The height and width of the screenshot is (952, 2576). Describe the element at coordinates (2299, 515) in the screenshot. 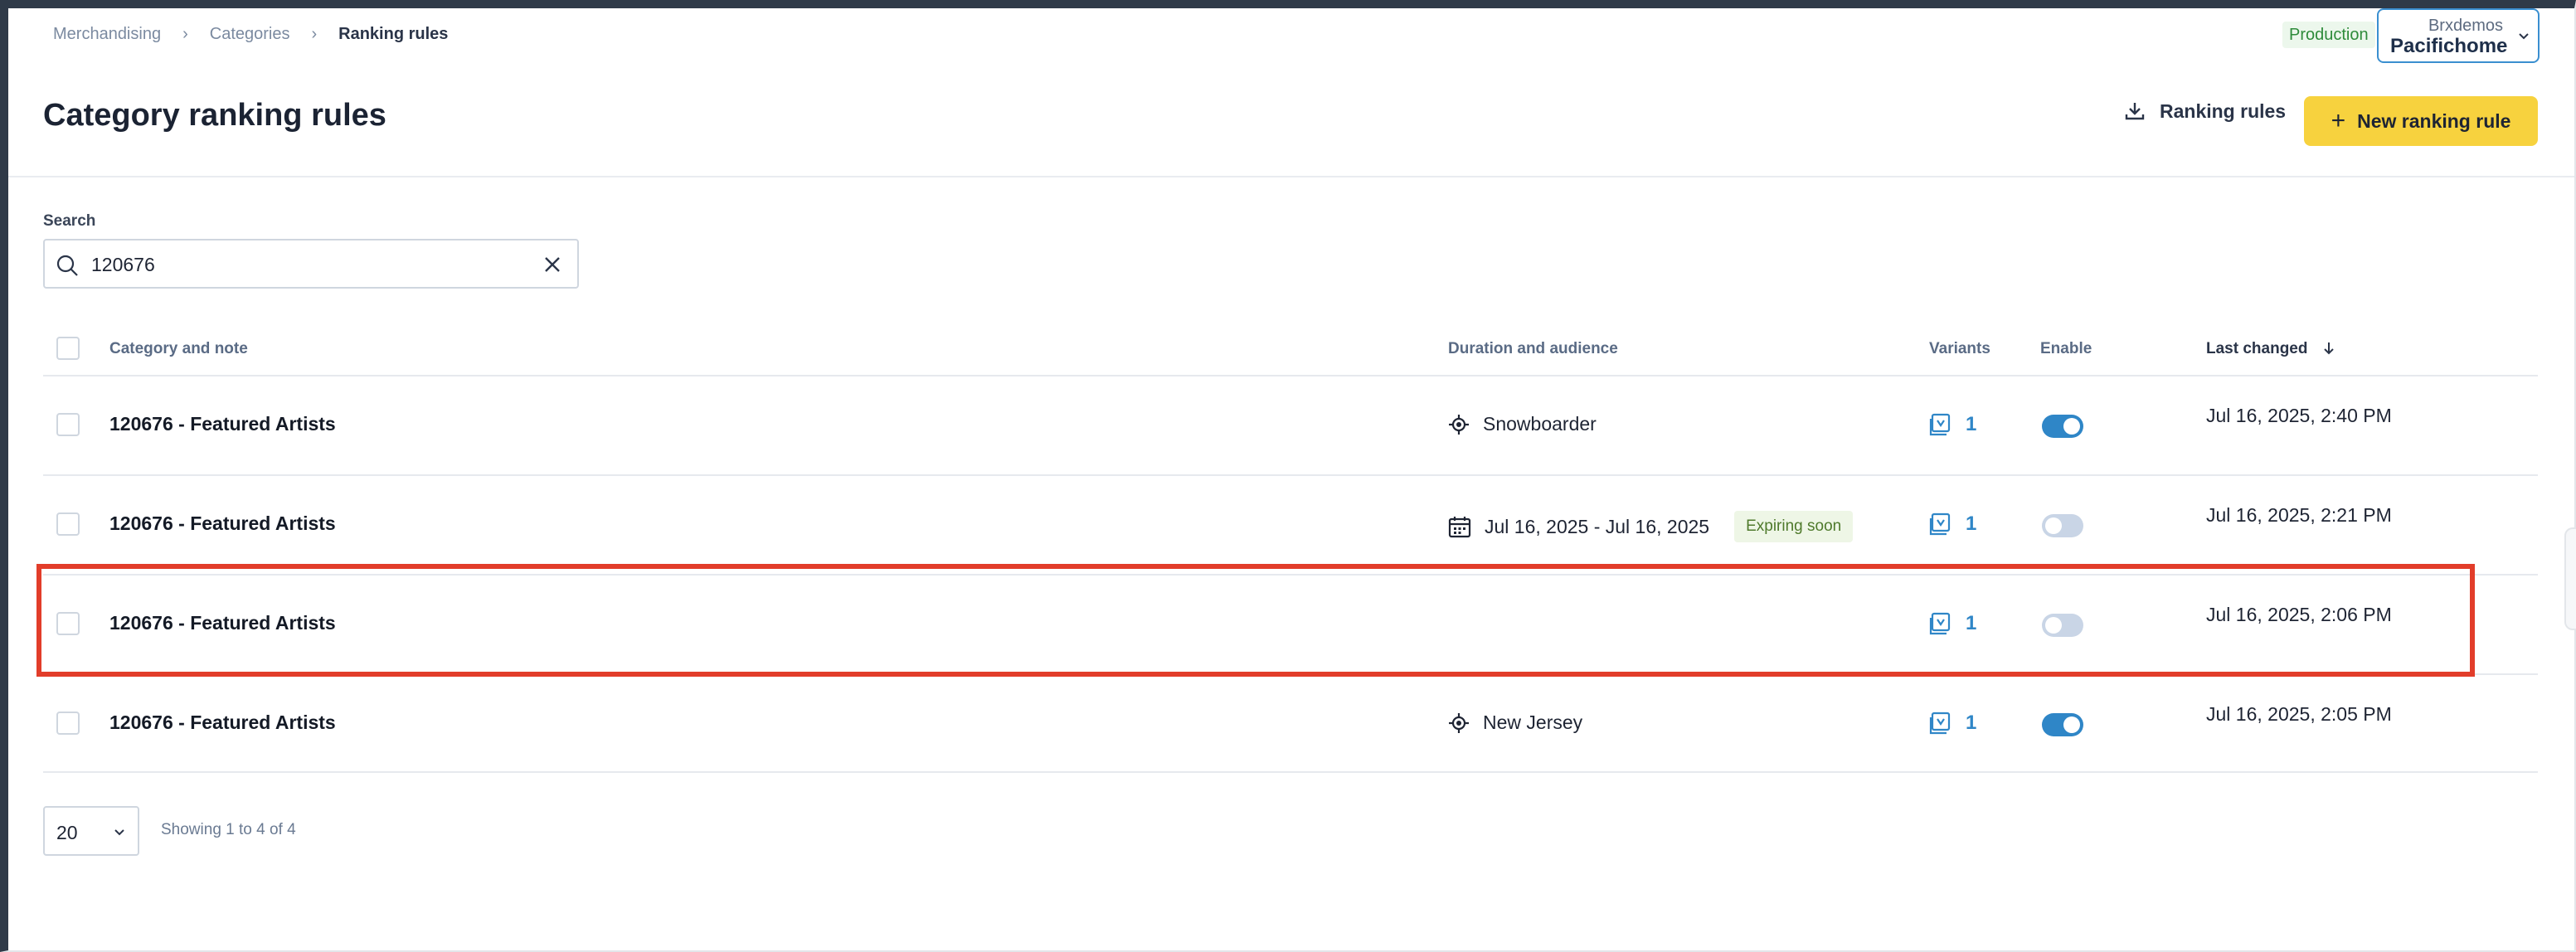

I see `last-changed: Jul 16, 2025, 2:21 PM` at that location.